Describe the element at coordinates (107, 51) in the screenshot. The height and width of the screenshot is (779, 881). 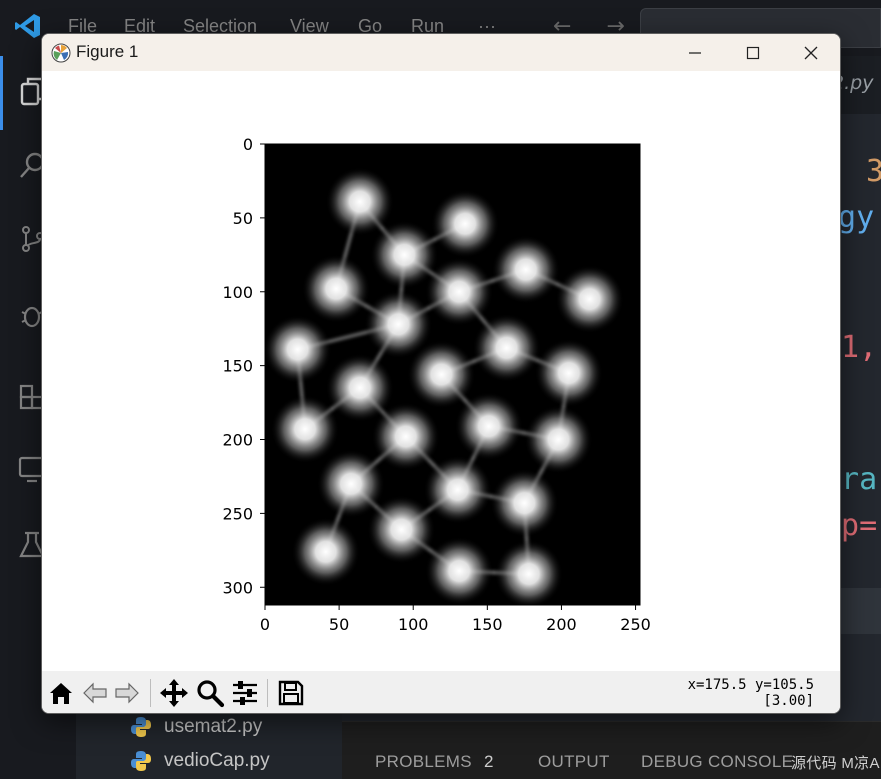
I see `figure-title: Figure 1` at that location.